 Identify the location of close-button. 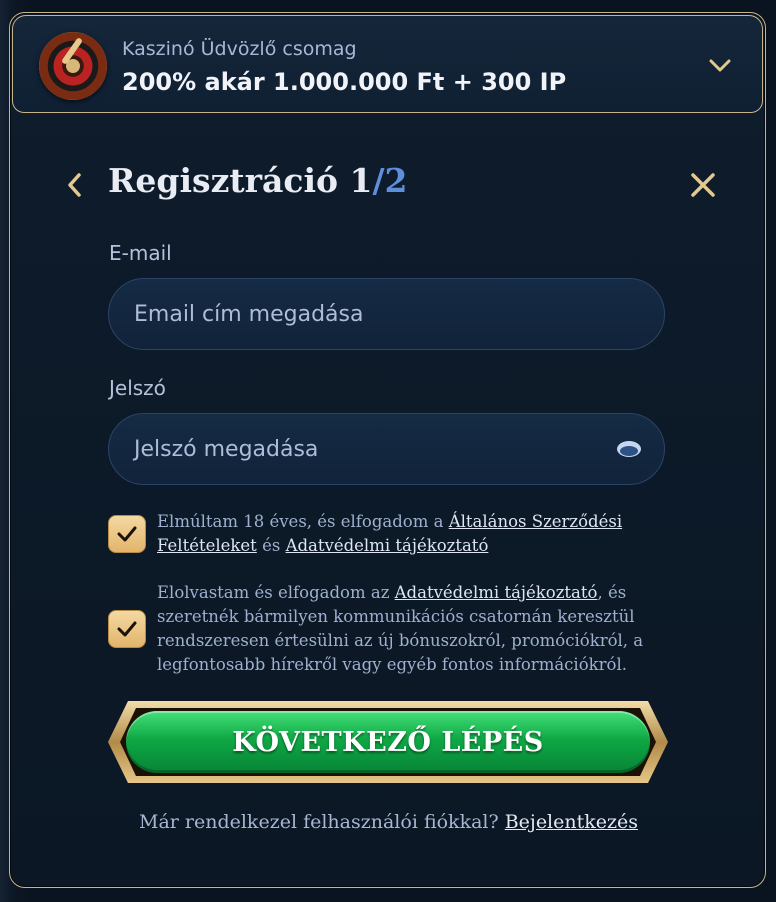
(703, 185).